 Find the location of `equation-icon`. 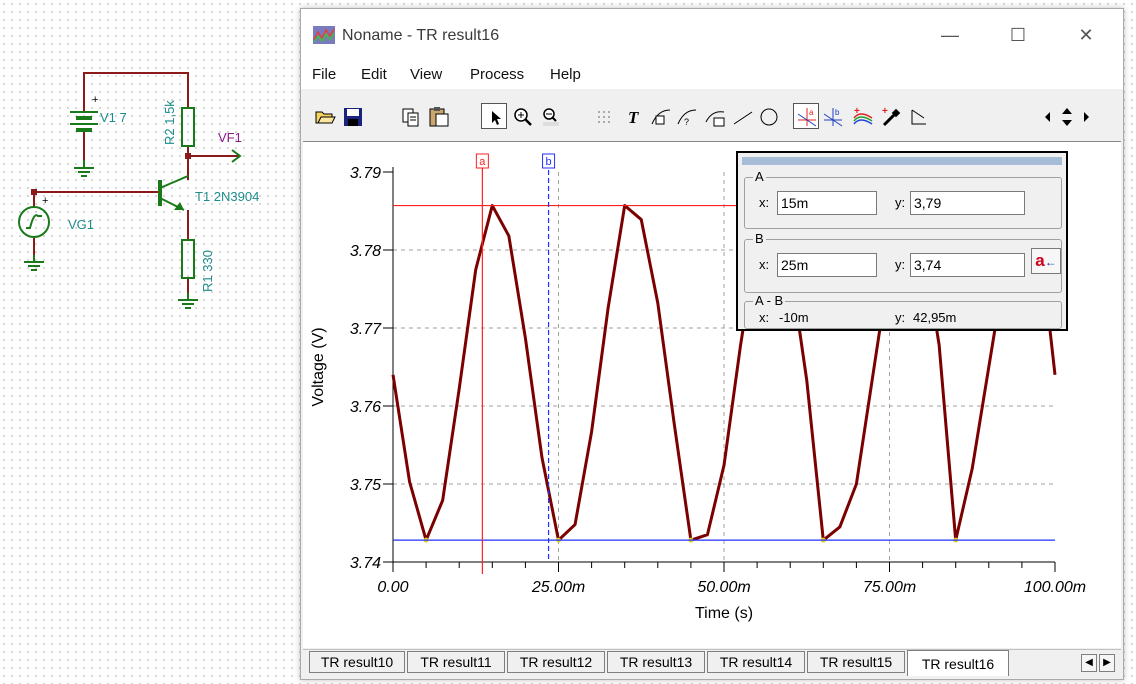

equation-icon is located at coordinates (715, 119).